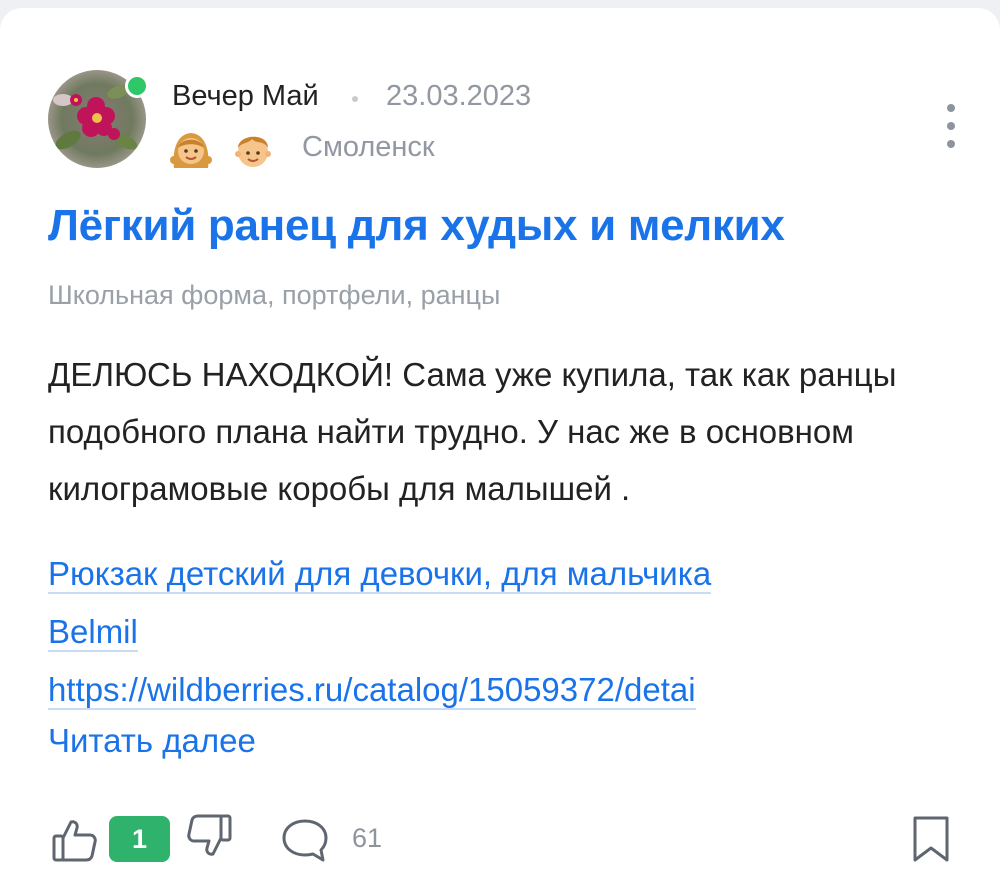 The width and height of the screenshot is (1000, 891). I want to click on post-category: Школьная форма, портфели, ранцы, so click(274, 295).